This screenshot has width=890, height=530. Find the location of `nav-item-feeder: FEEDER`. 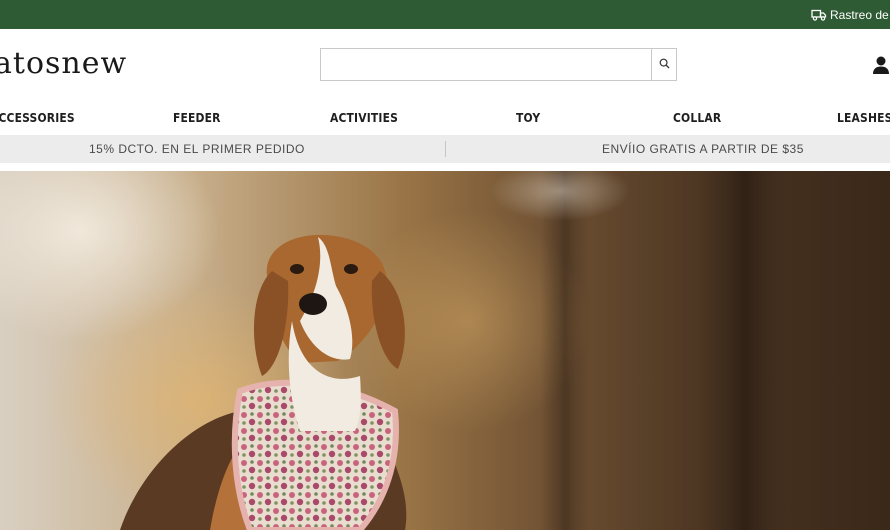

nav-item-feeder: FEEDER is located at coordinates (197, 117).